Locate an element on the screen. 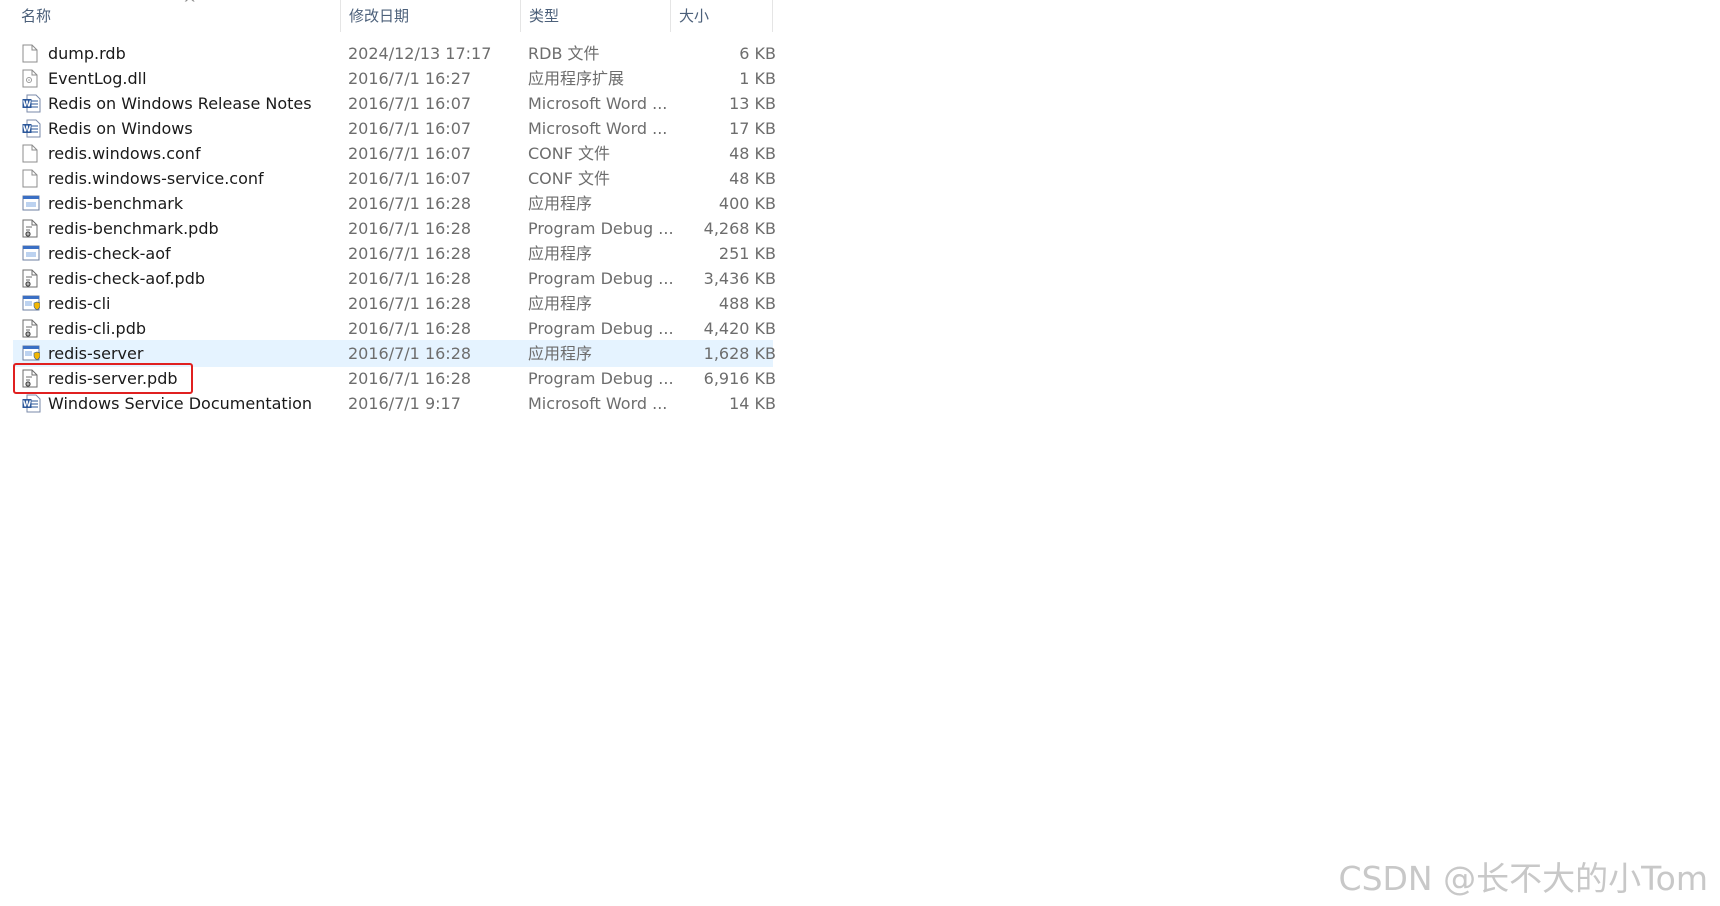 The width and height of the screenshot is (1720, 906). file-size: 17 KB is located at coordinates (752, 128).